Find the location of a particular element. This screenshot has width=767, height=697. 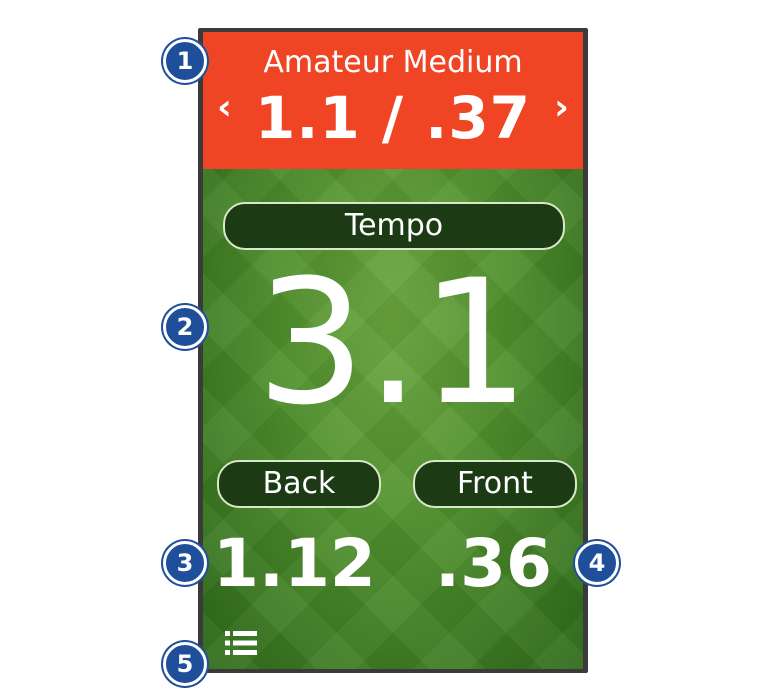

callout-5: 5 is located at coordinates (185, 664).